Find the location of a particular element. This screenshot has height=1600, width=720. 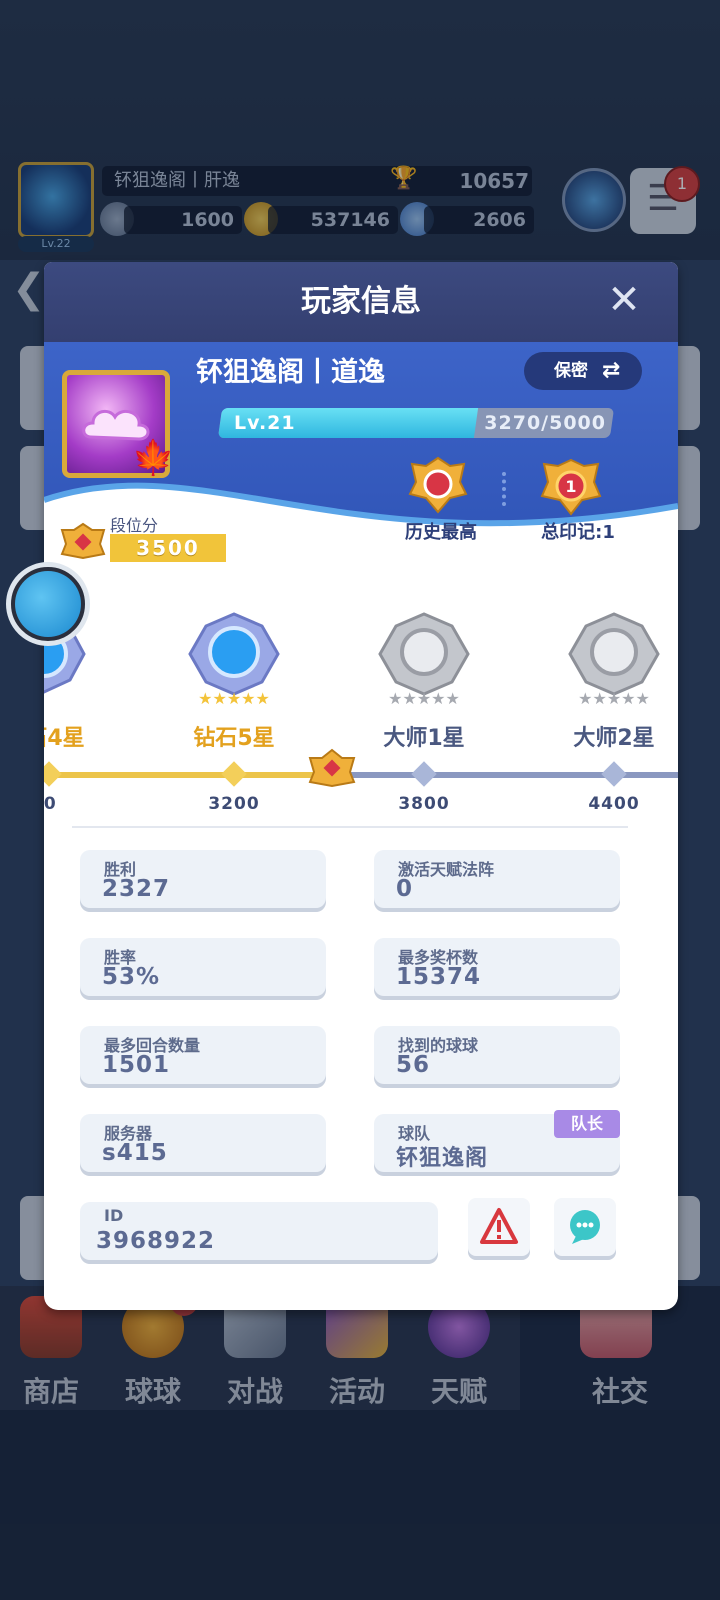

rank-progress-track is located at coordinates (361, 775).